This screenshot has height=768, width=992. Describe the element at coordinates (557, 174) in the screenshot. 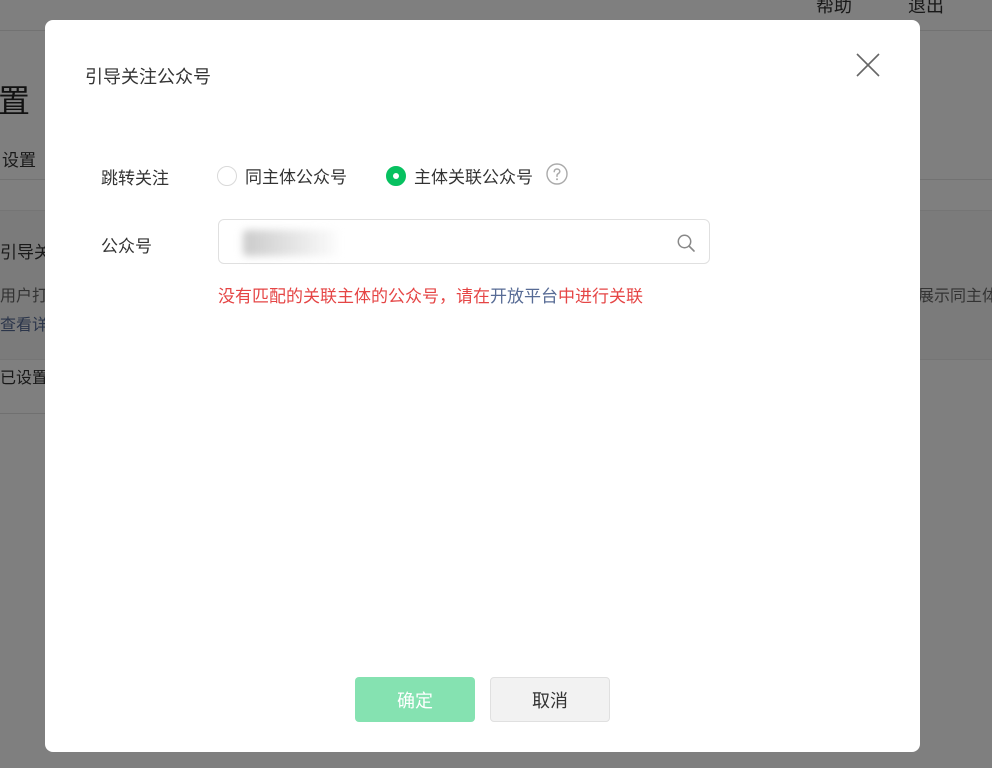

I see `question-circle-icon` at that location.